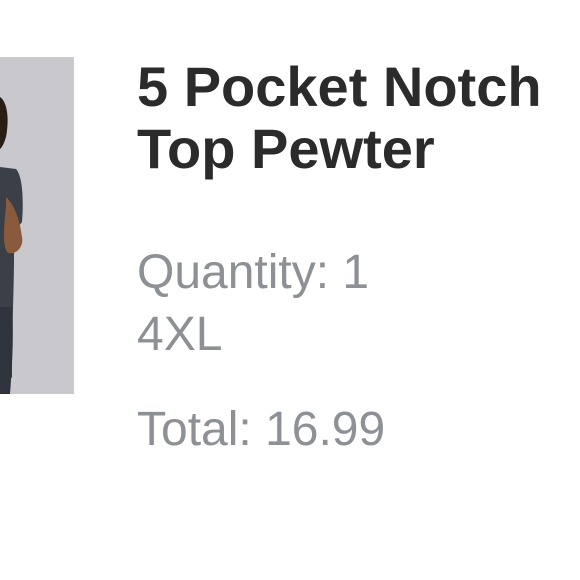  I want to click on size-label: 4XL, so click(180, 334).